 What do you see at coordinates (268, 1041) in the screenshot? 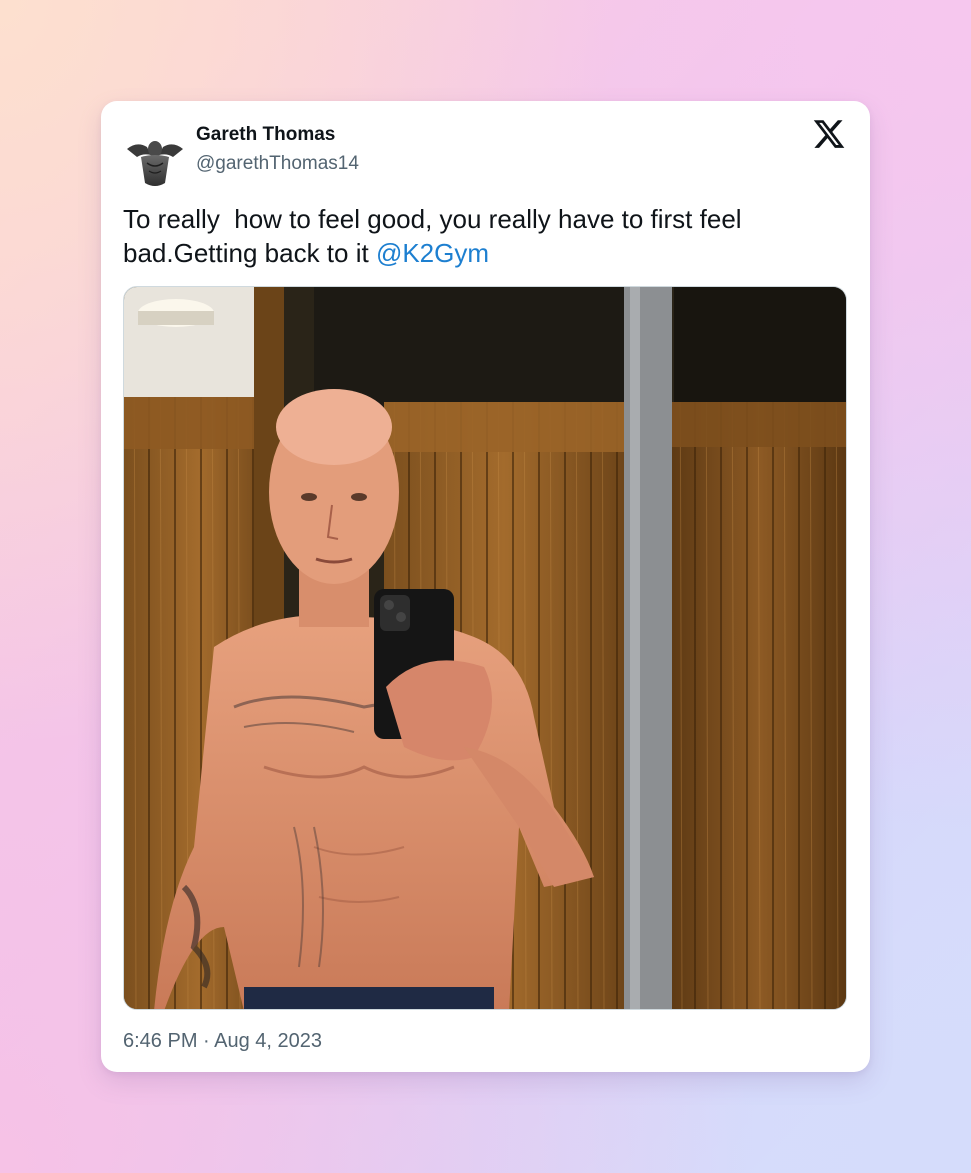
I see `tweet-date: Aug 4, 2023` at bounding box center [268, 1041].